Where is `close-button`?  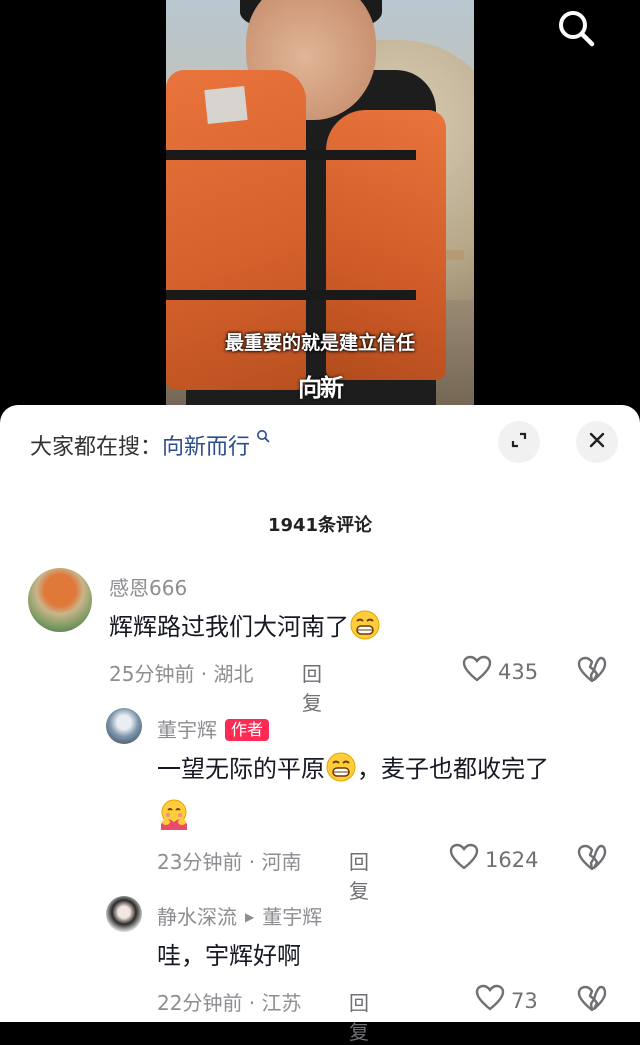 close-button is located at coordinates (597, 442).